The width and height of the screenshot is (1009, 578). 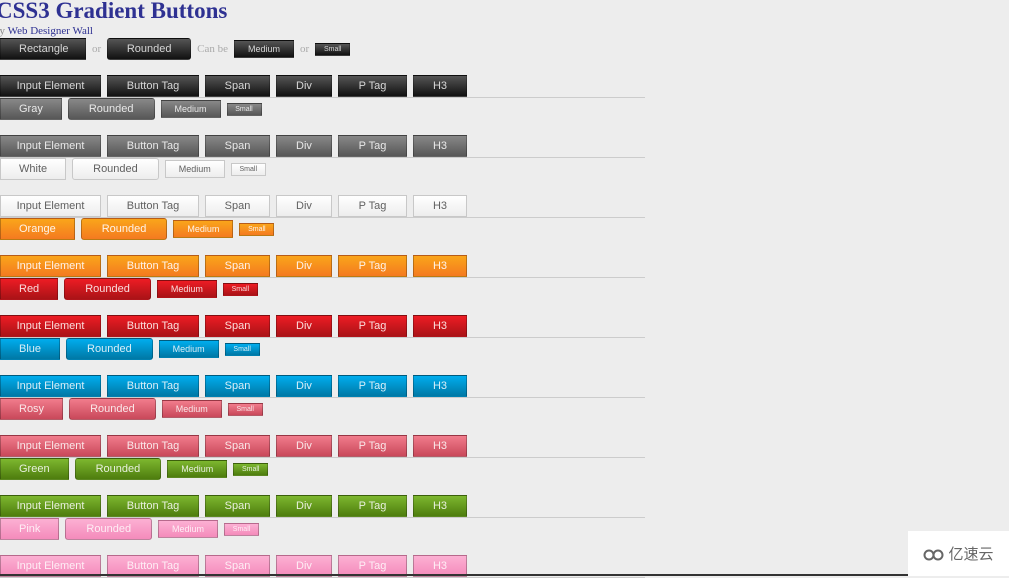 What do you see at coordinates (30, 529) in the screenshot?
I see `pink-button: Pink` at bounding box center [30, 529].